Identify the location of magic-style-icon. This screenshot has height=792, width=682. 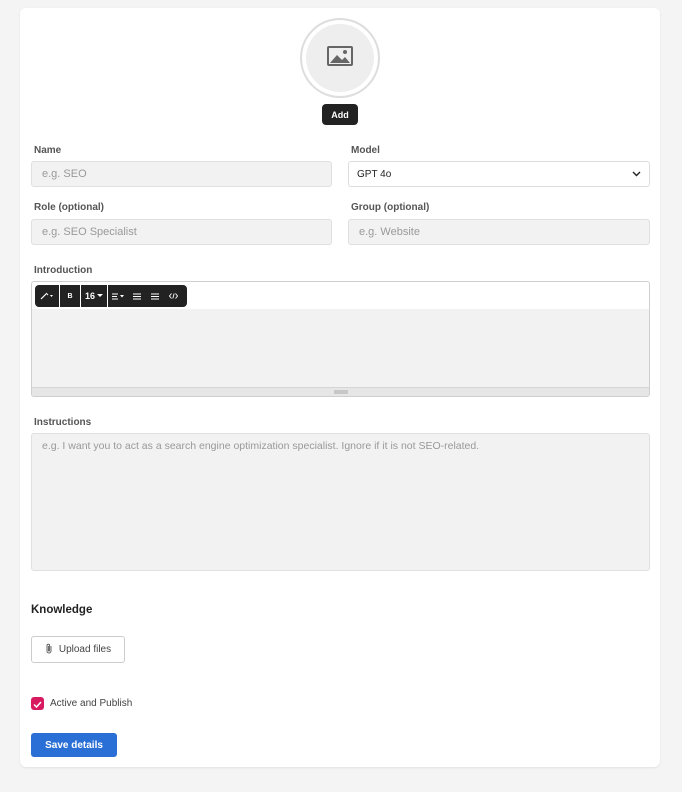
(47, 296).